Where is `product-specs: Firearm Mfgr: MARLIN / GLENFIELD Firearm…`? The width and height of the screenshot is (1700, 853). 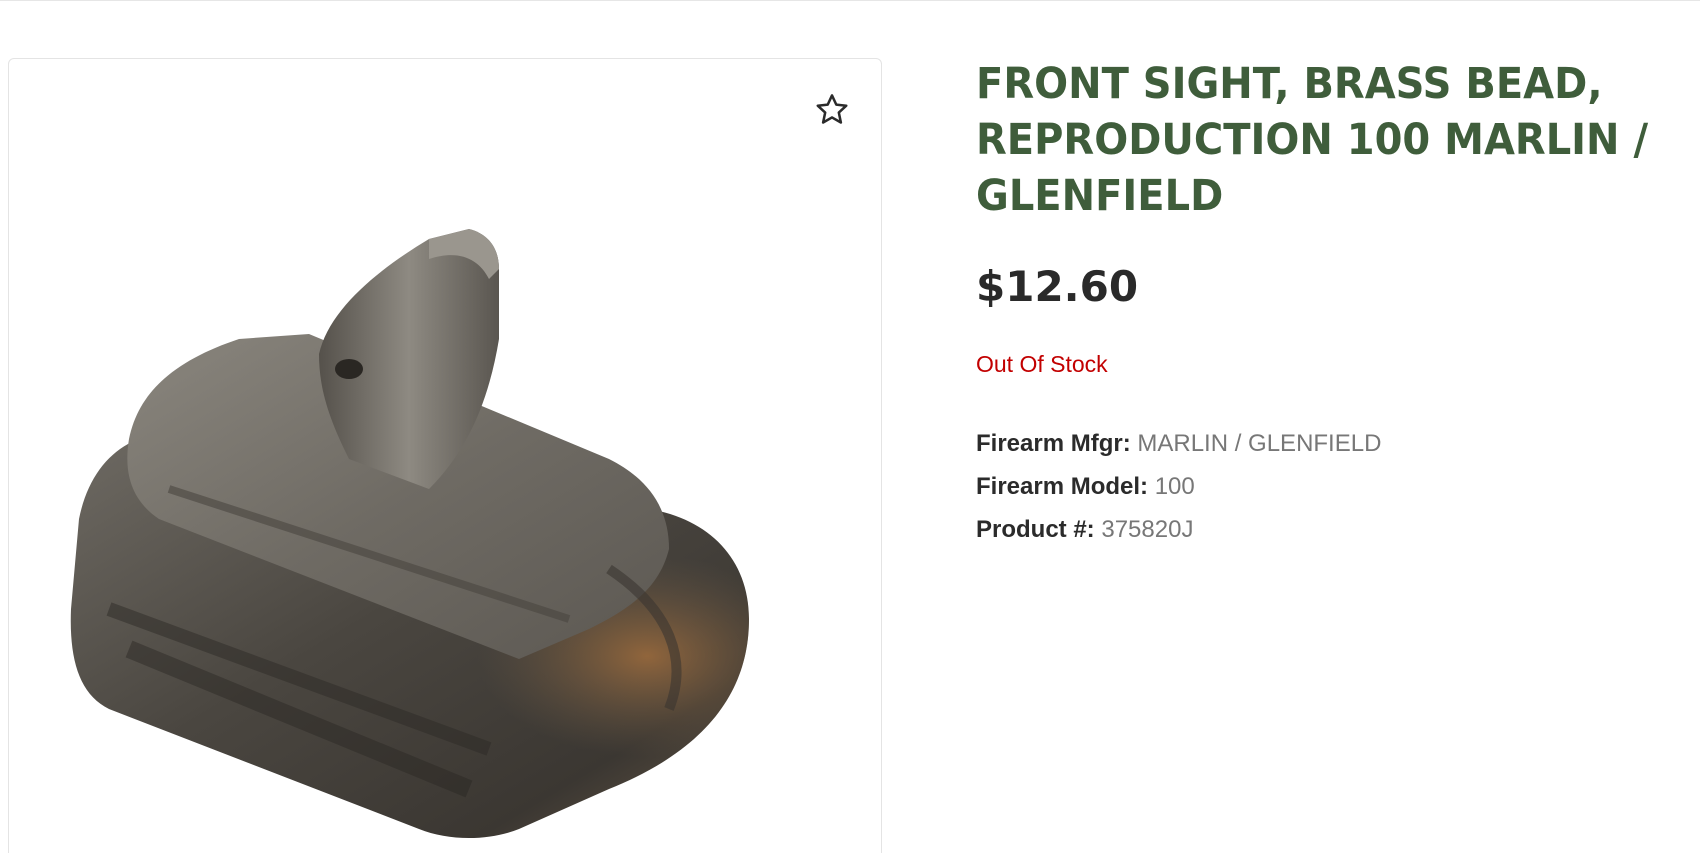 product-specs: Firearm Mfgr: MARLIN / GLENFIELD Firearm… is located at coordinates (1336, 486).